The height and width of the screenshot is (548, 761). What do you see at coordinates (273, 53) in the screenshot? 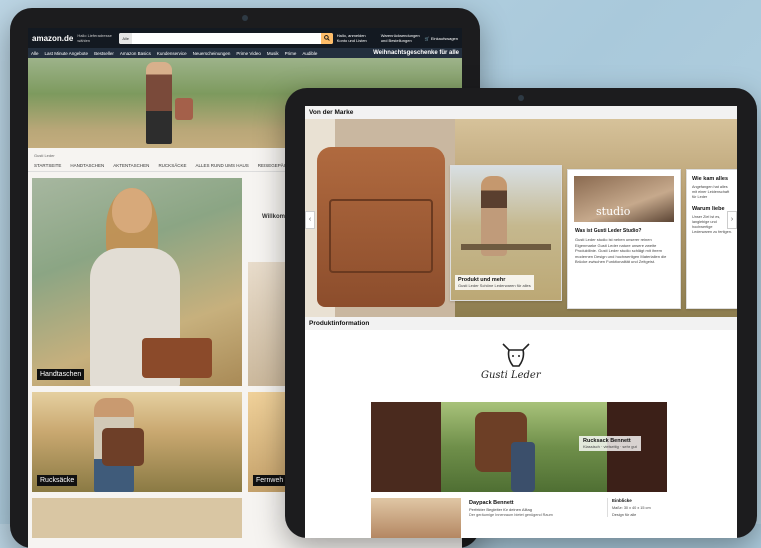
I see `nav-item: Musik` at bounding box center [273, 53].